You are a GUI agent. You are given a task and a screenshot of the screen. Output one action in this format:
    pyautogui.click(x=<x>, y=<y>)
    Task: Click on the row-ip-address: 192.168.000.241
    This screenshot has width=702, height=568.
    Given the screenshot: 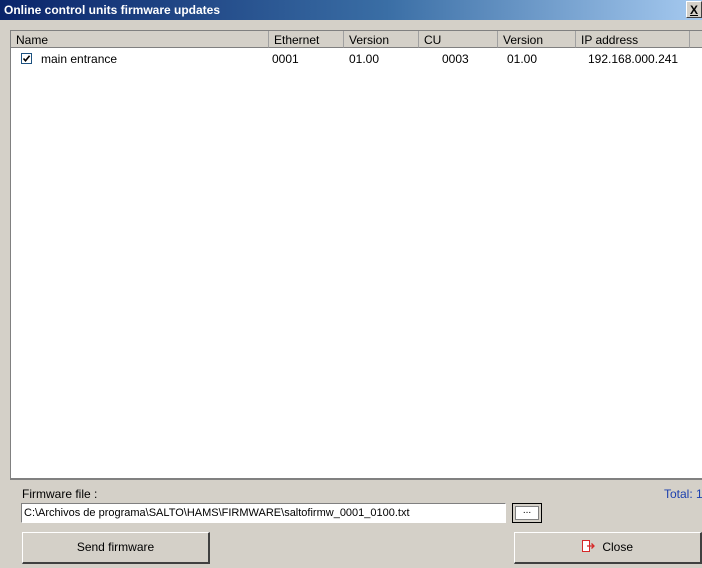 What is the action you would take?
    pyautogui.click(x=633, y=59)
    